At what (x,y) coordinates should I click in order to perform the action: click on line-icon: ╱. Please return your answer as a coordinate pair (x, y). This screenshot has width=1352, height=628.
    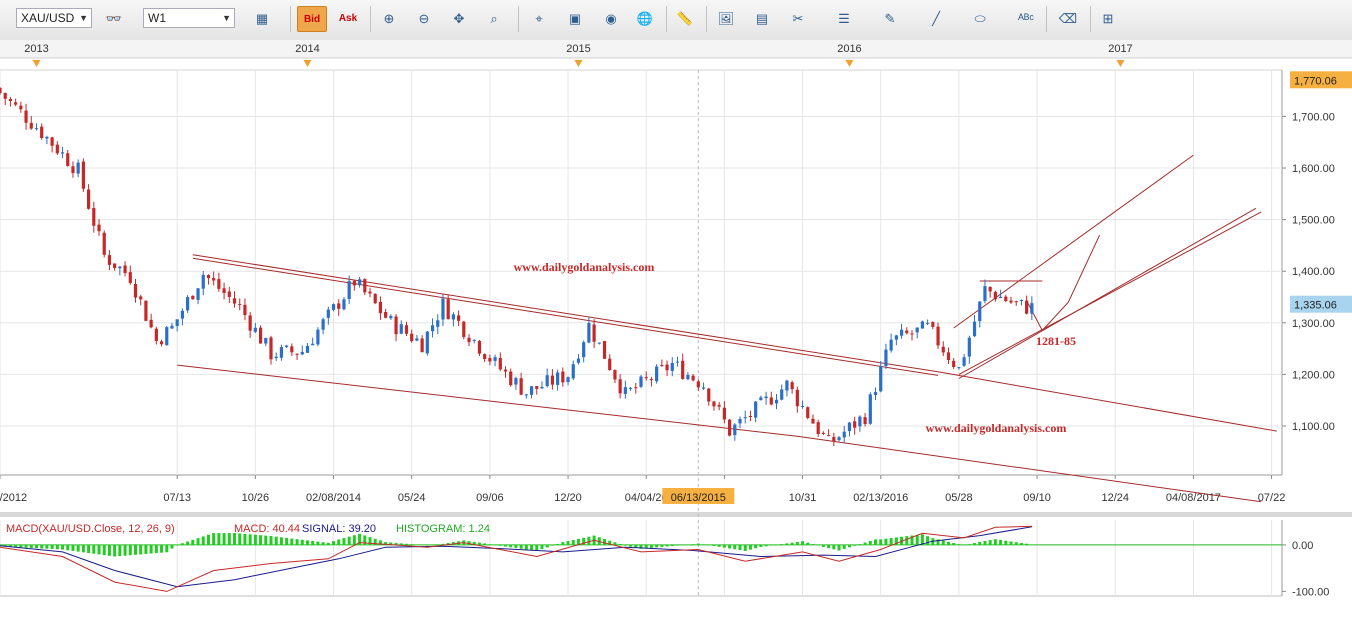
    Looking at the image, I should click on (936, 19).